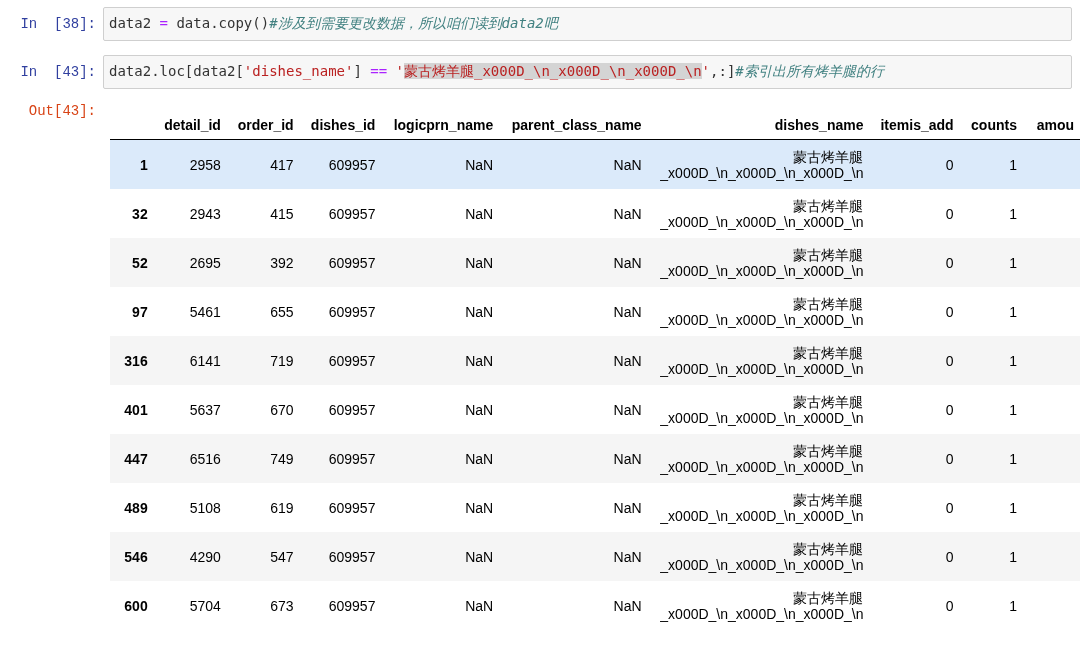 The height and width of the screenshot is (664, 1080). I want to click on code-editor: data2.loc[data2['dishes_name'] == '蒙古烤羊腿_x000D_\n_x000D_\n_x000D_\n',:]#索引出所有烤羊腿的行, so click(587, 72).